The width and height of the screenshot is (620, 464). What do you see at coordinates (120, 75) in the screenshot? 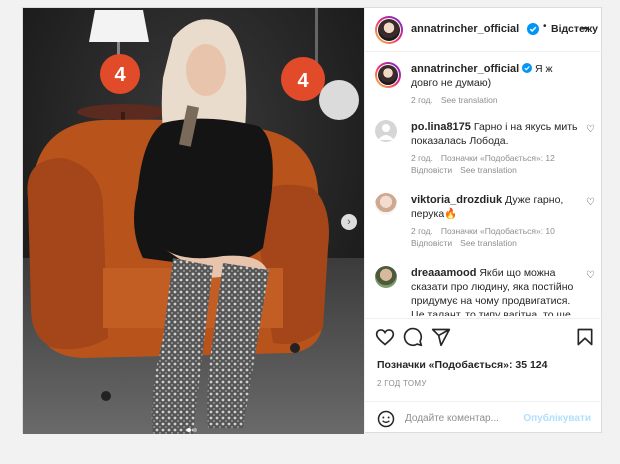
I see `sign-left-text: 4` at bounding box center [120, 75].